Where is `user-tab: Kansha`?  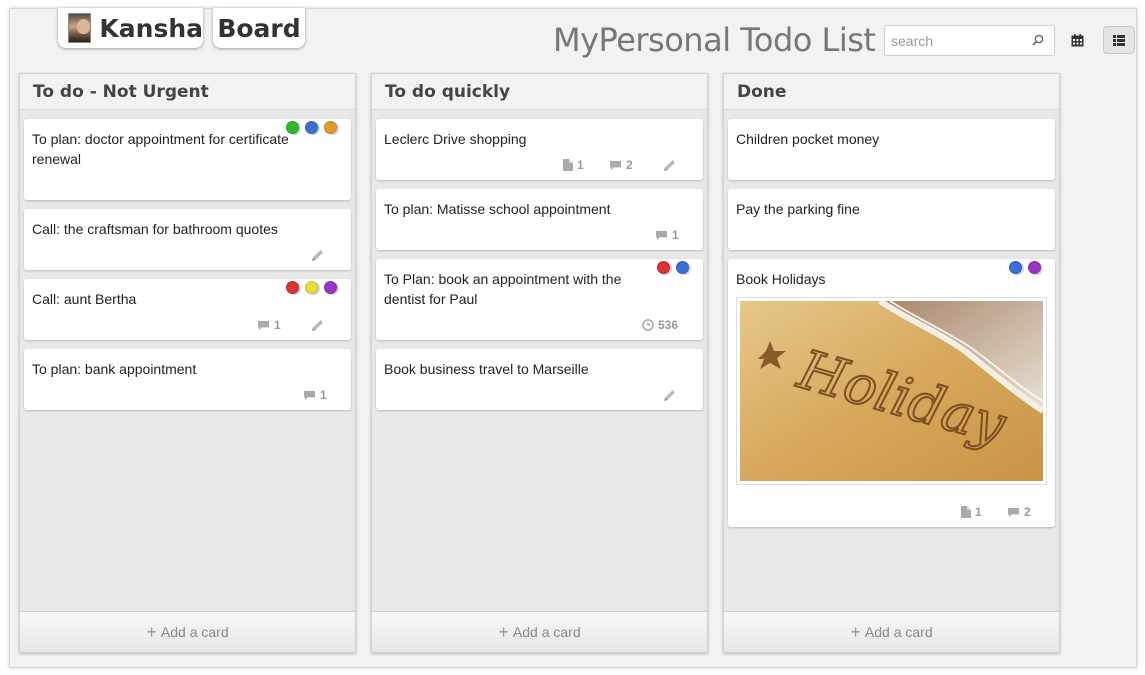
user-tab: Kansha is located at coordinates (130, 28).